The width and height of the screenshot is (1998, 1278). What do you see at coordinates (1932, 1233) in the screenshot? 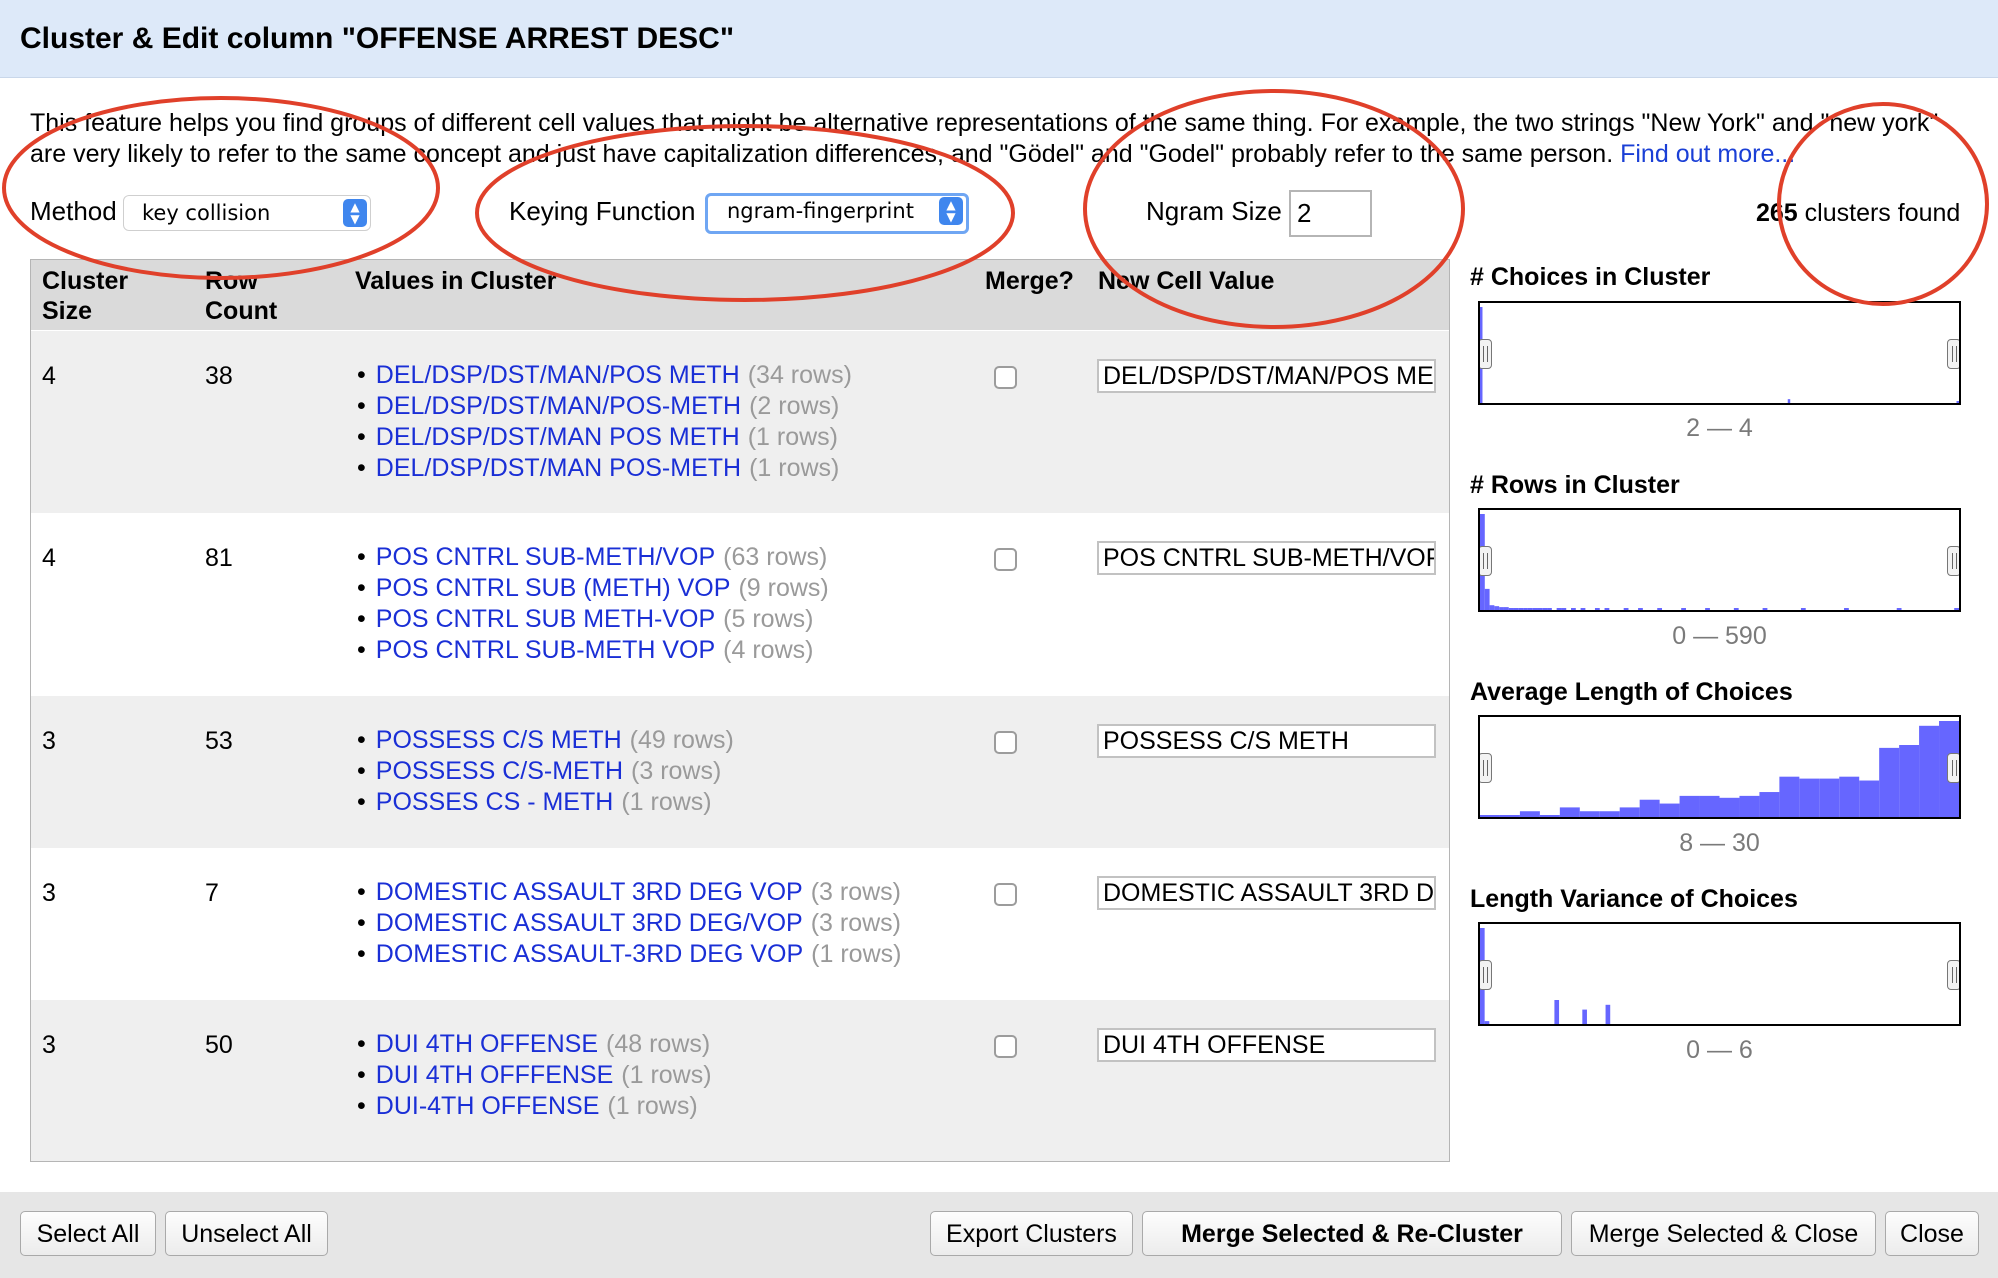
I see `close-button: Close` at bounding box center [1932, 1233].